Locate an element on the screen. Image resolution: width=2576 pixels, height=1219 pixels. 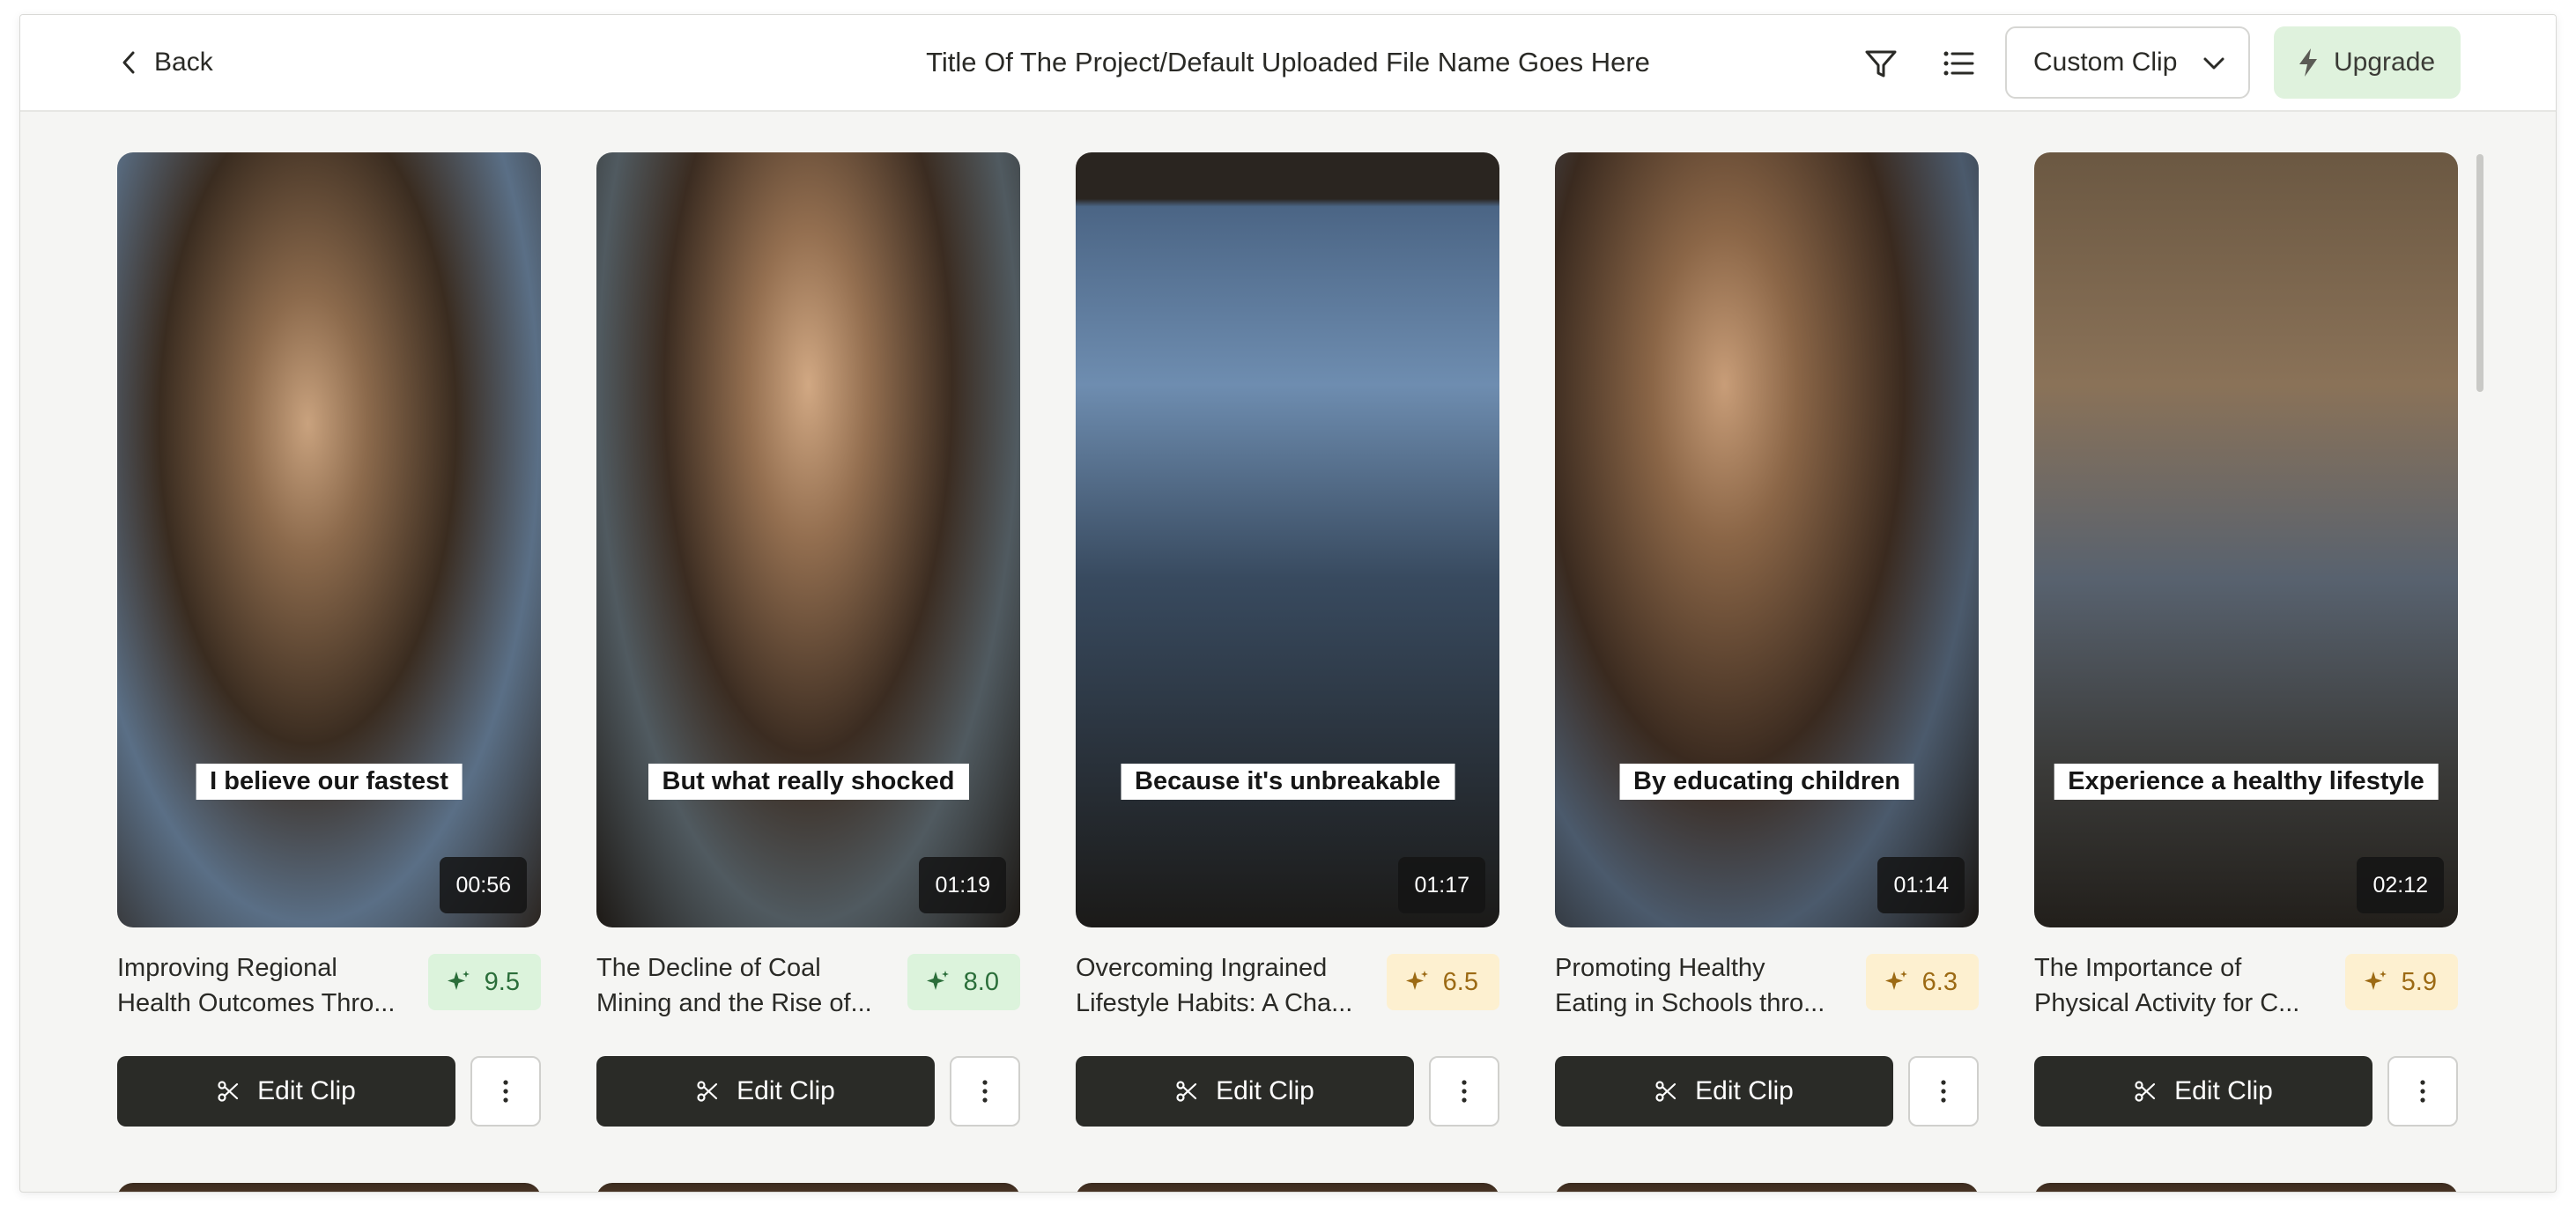
virality-score-badge: 8.0 is located at coordinates (963, 982).